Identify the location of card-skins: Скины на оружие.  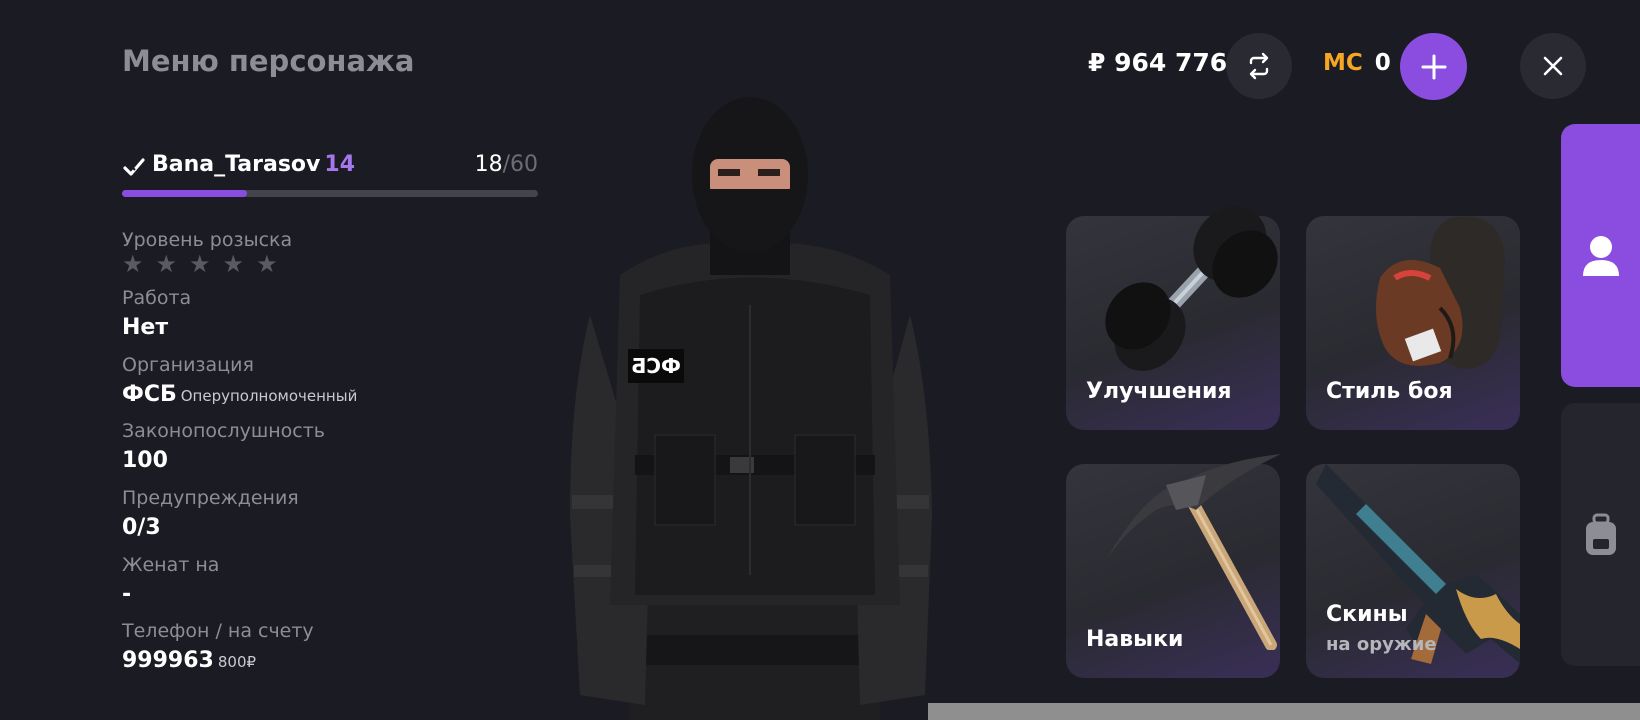
(1413, 571).